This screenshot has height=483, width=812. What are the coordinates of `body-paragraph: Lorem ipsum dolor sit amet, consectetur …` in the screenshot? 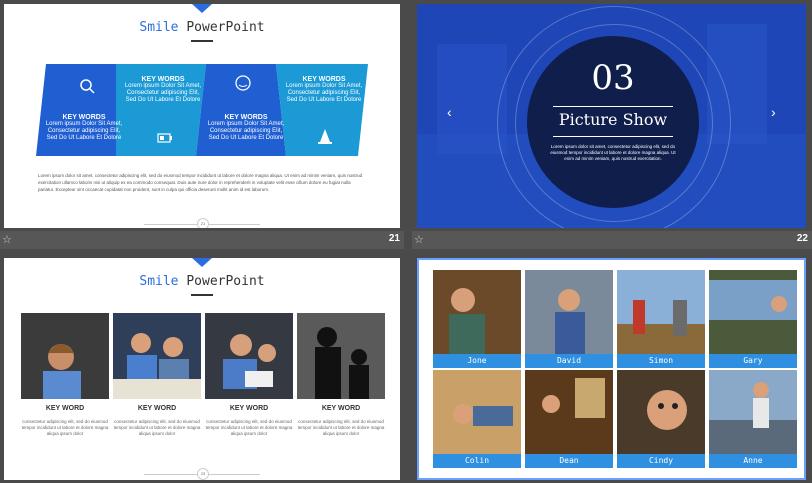 It's located at (200, 182).